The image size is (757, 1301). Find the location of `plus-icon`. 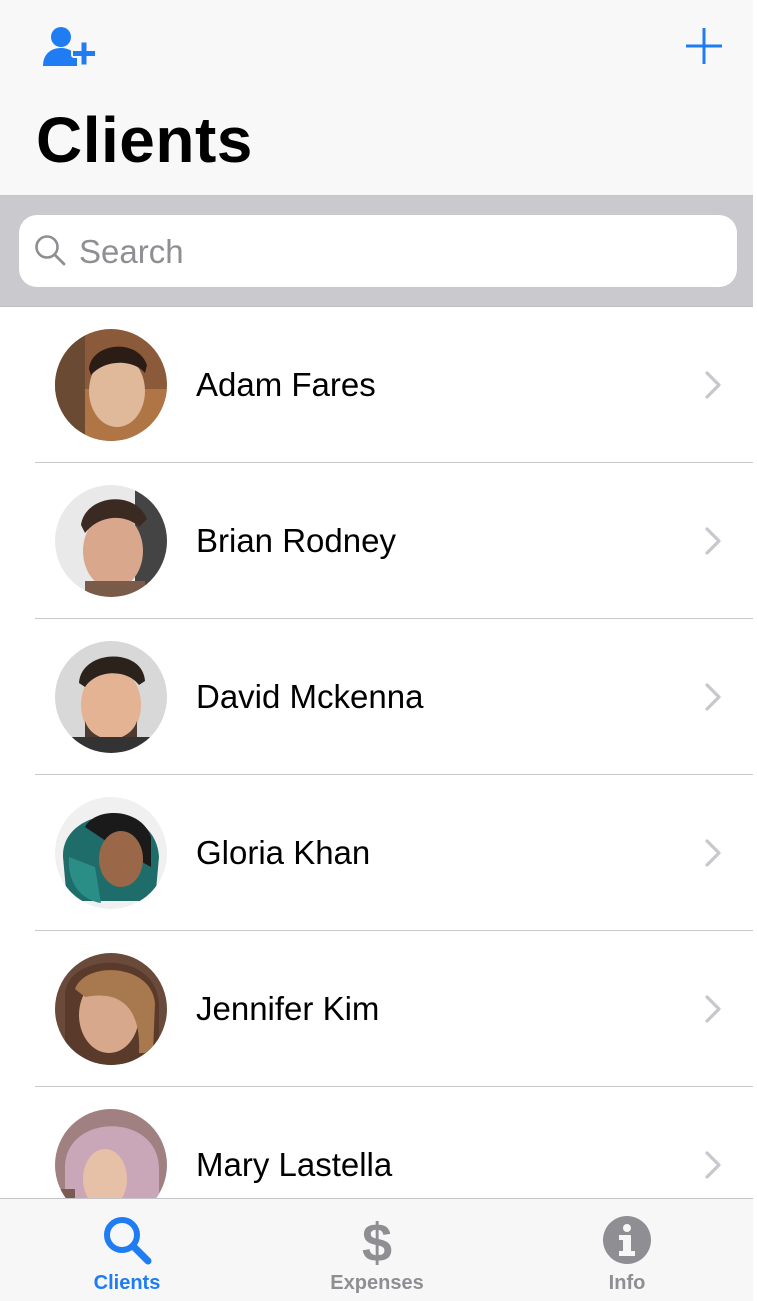

plus-icon is located at coordinates (704, 46).